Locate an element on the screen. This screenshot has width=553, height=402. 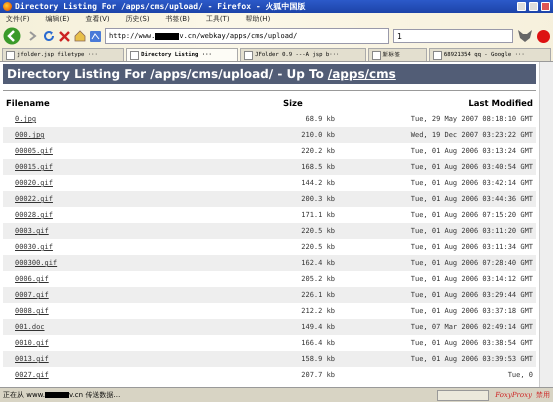
column-header: Filename is located at coordinates (28, 104).